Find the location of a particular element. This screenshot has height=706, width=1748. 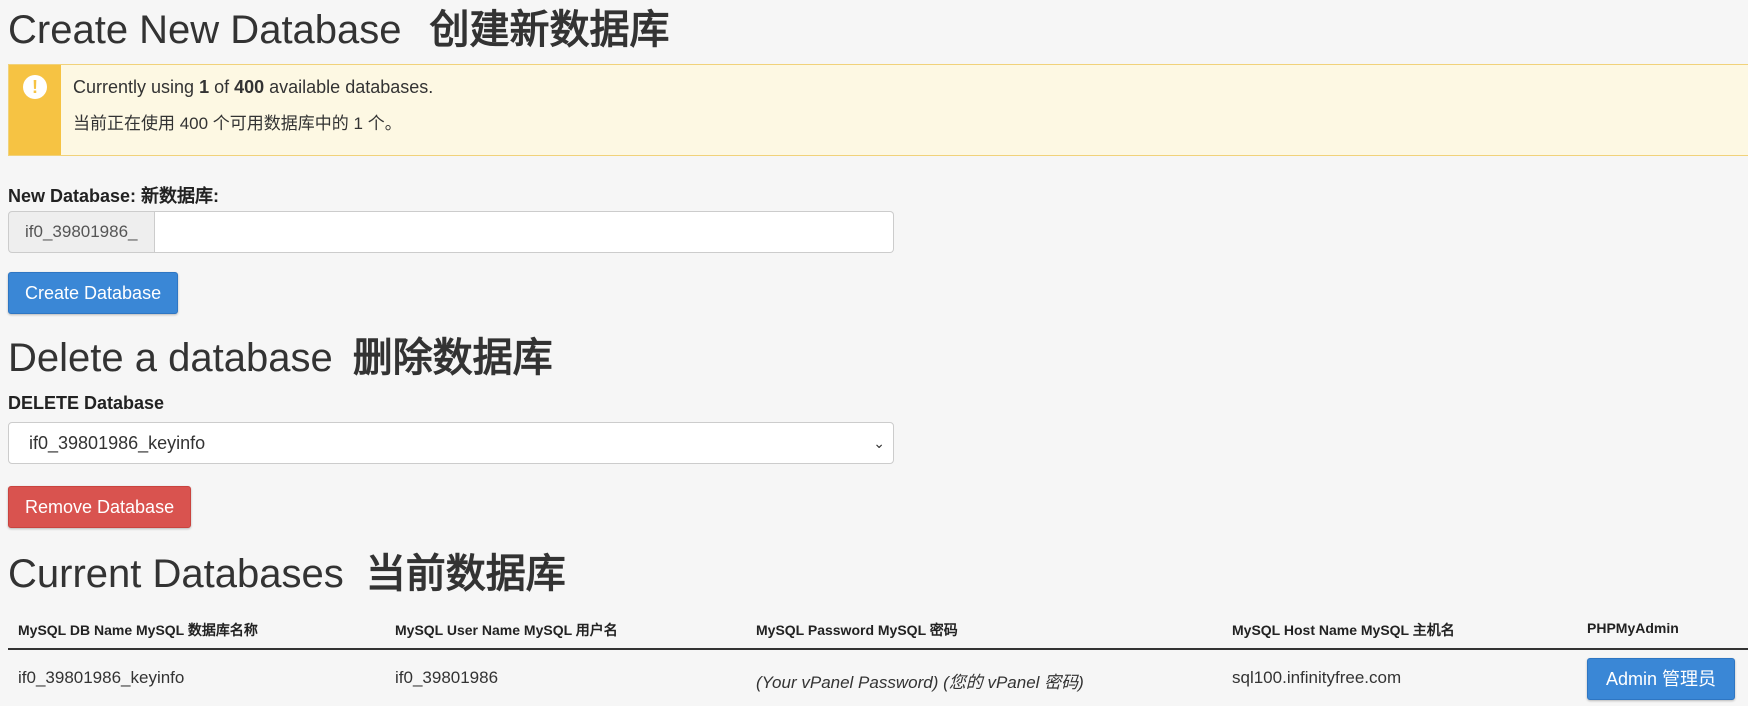

new-database-input-group: if0_39801986_ is located at coordinates (451, 232).